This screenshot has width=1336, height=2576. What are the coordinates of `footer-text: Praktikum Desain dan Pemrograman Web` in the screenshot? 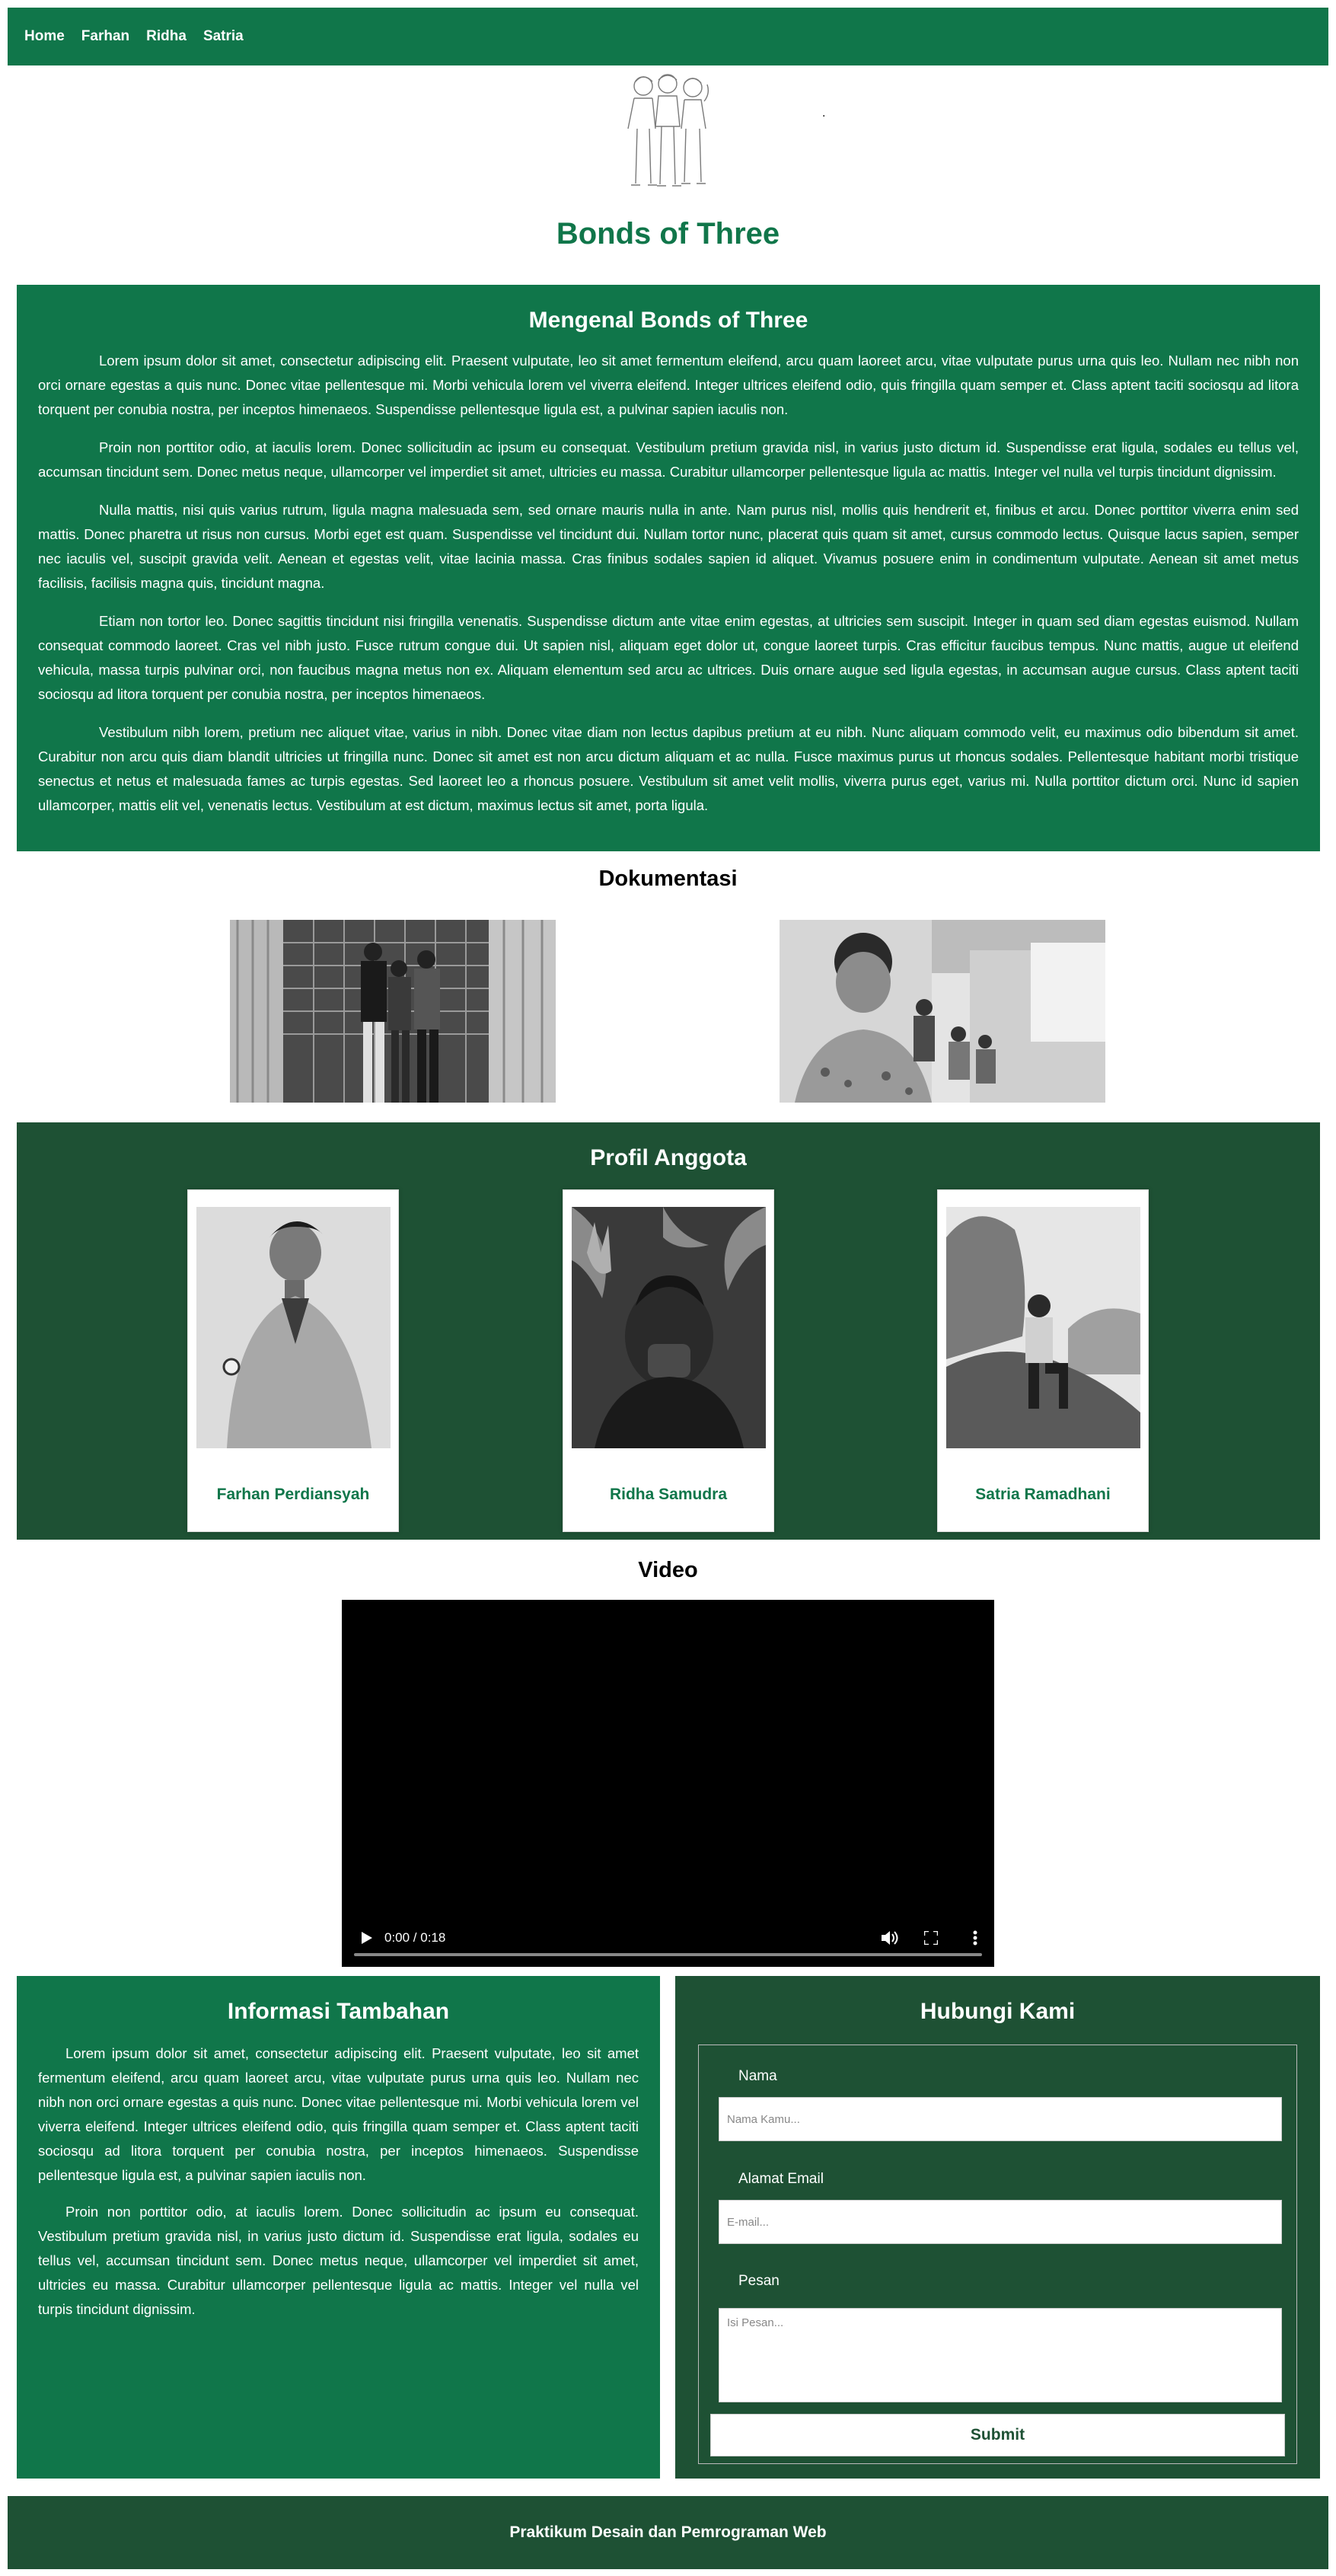 It's located at (668, 2532).